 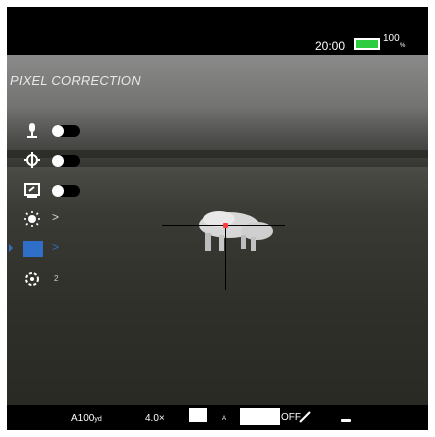 I want to click on brightness-icon, so click(x=32, y=219).